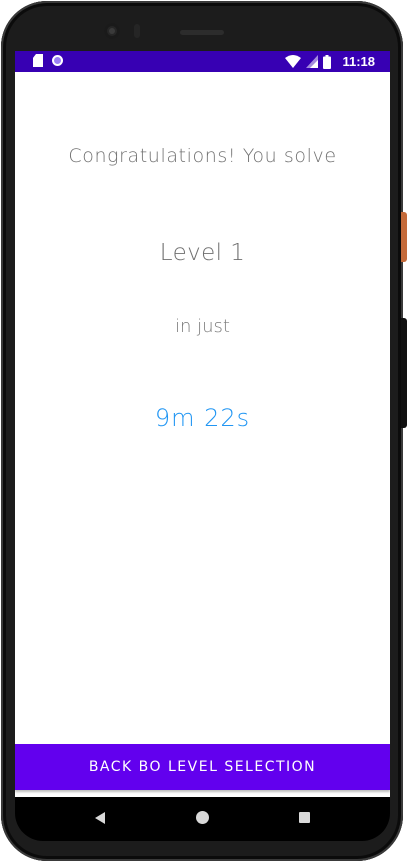 The height and width of the screenshot is (864, 407). I want to click on level-title: Level 1, so click(202, 253).